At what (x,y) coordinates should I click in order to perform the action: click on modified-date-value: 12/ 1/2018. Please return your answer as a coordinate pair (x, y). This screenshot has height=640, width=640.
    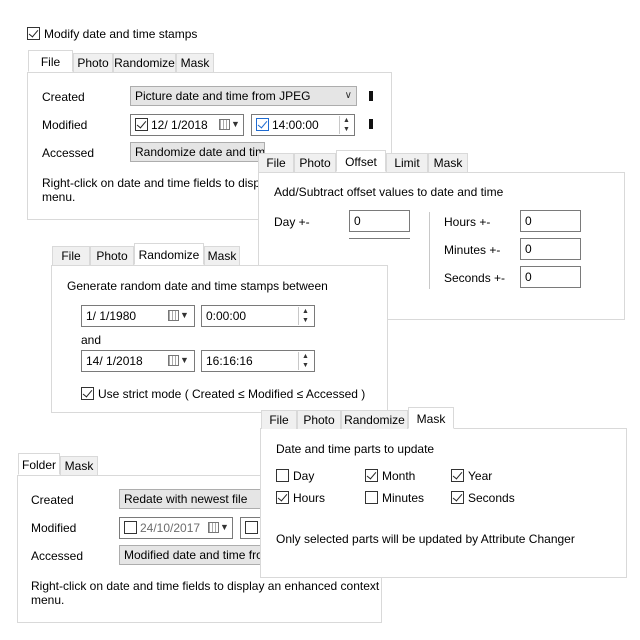
    Looking at the image, I should click on (179, 125).